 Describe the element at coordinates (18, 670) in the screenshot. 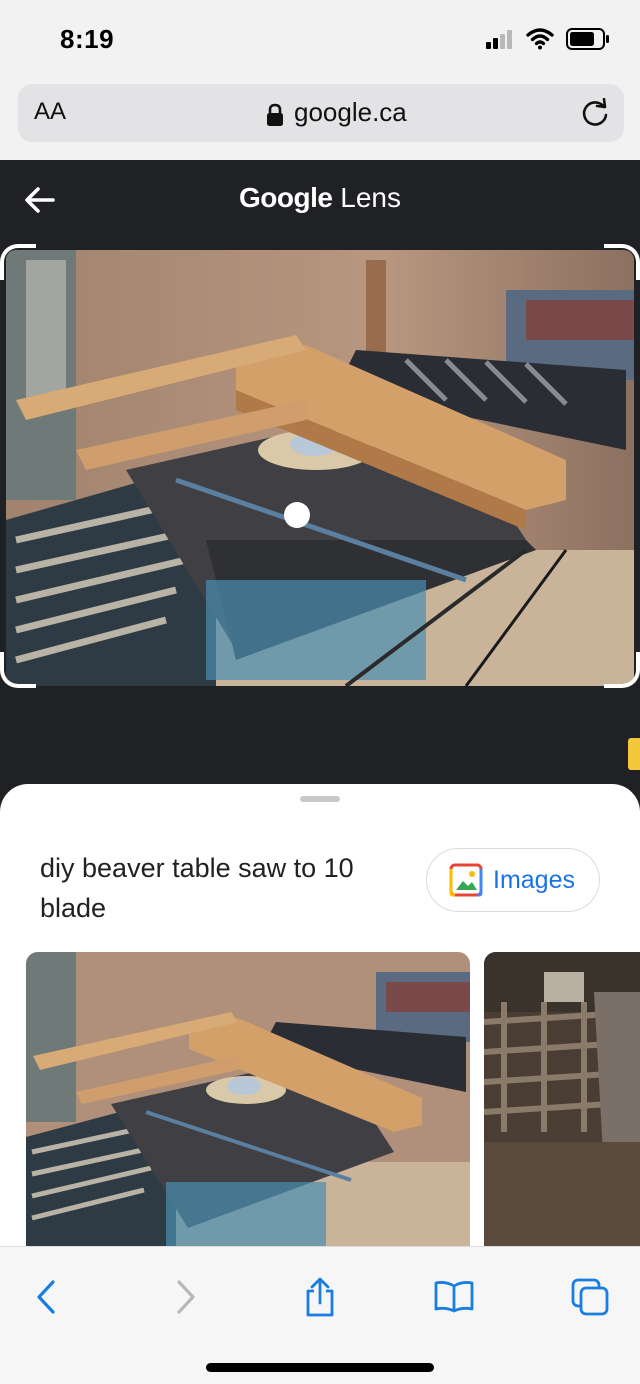

I see `crop-corner-bottom-left` at that location.